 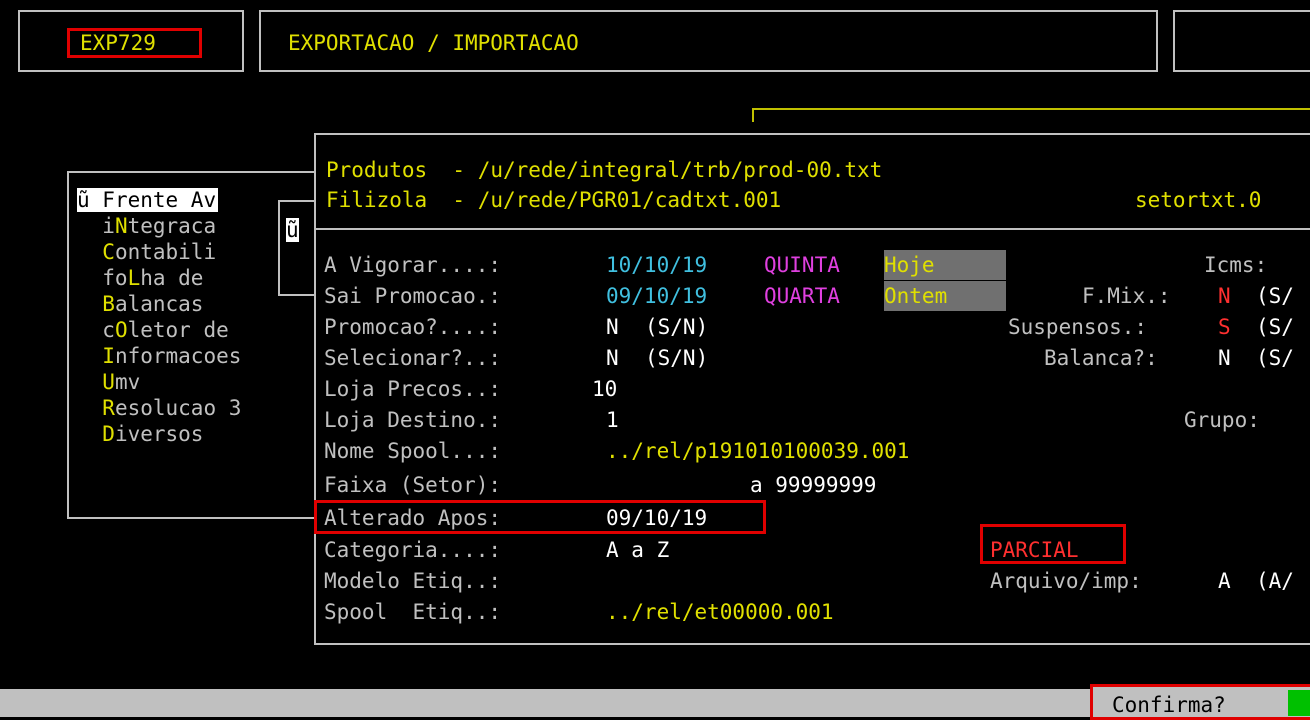 What do you see at coordinates (1236, 265) in the screenshot?
I see `icms-label: Icms:` at bounding box center [1236, 265].